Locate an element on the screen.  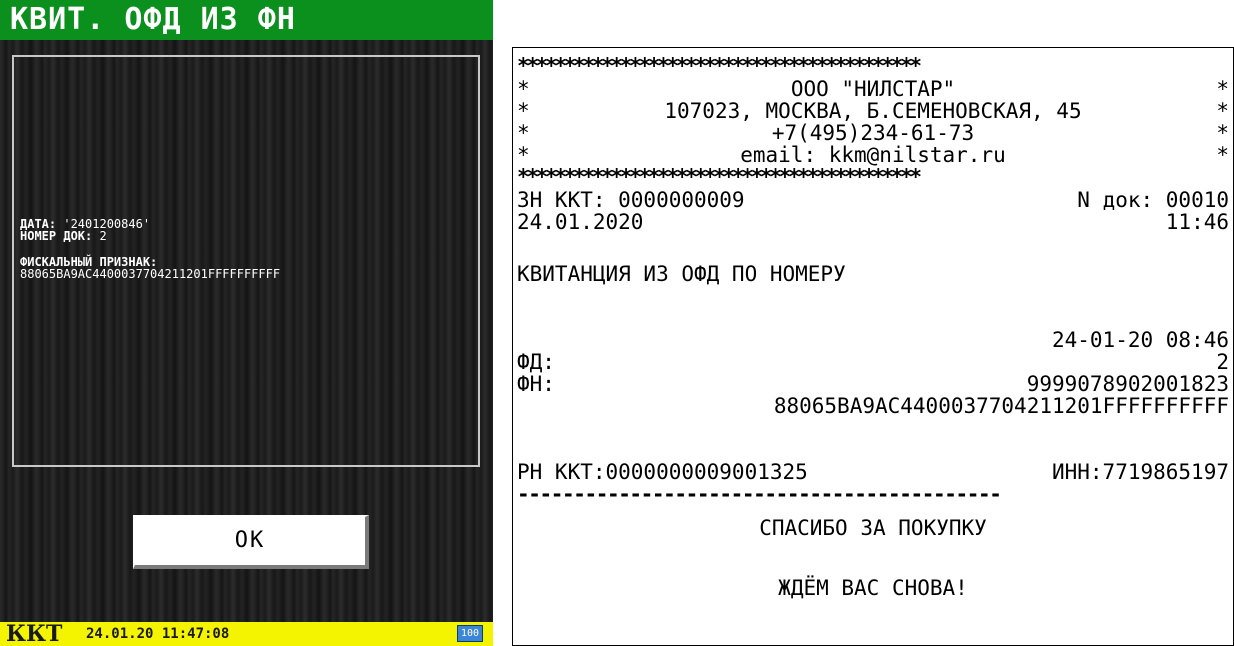
header-line-email: * email: kkm@nilstar.ru * is located at coordinates (873, 155).